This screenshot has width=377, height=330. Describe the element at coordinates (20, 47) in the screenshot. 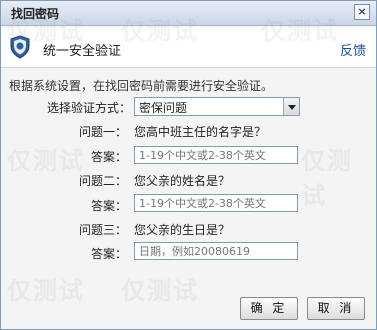

I see `shield-icon` at that location.